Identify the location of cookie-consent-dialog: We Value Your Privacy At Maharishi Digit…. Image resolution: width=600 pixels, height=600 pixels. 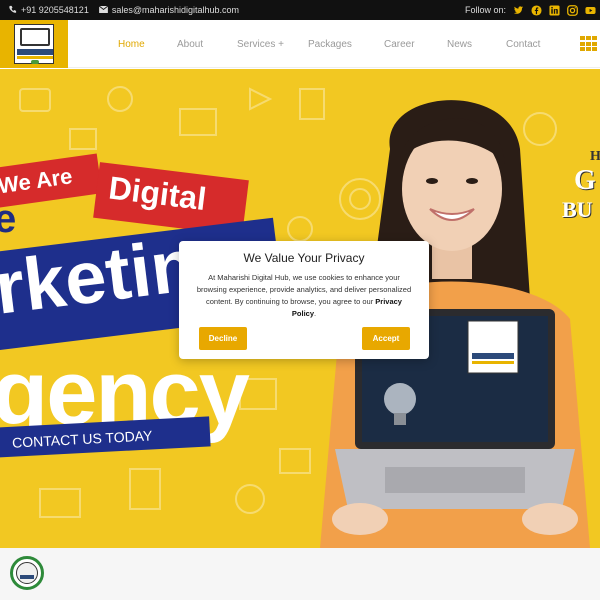
(304, 300).